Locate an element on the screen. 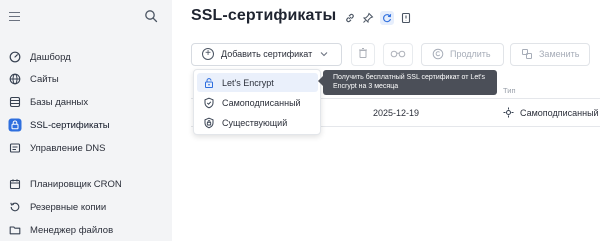 The height and width of the screenshot is (241, 600). view-button is located at coordinates (398, 54).